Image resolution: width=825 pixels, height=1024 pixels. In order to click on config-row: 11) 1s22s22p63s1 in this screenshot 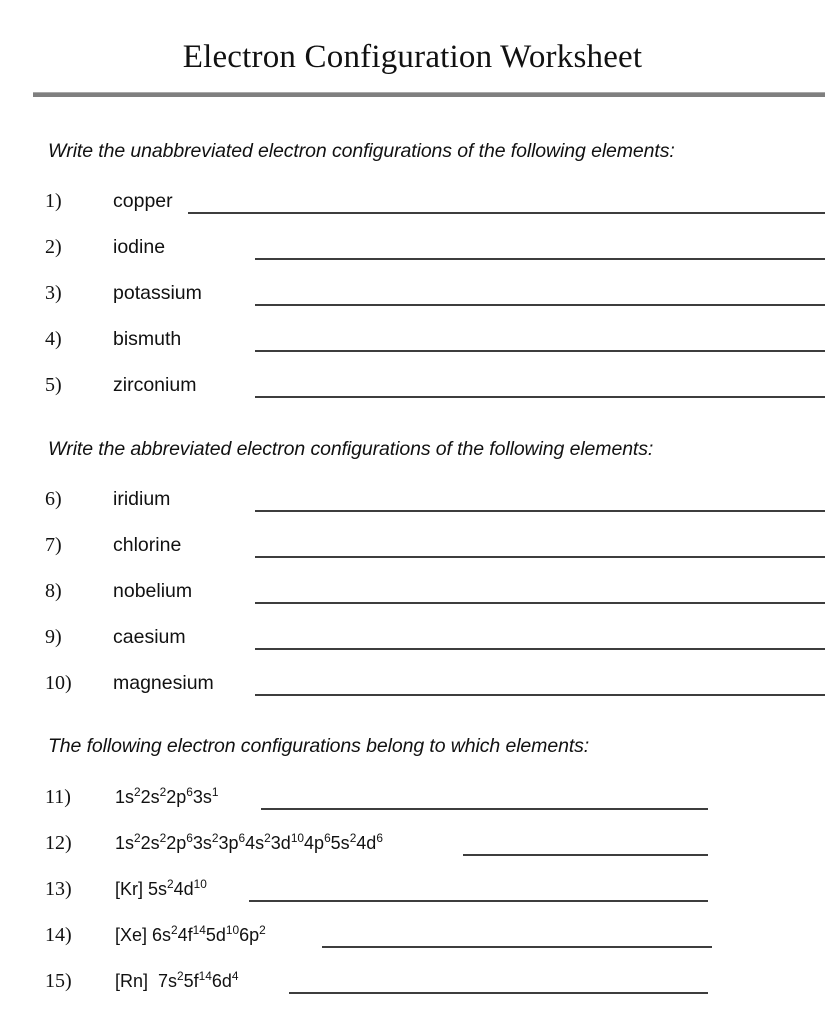, I will do `click(412, 799)`.